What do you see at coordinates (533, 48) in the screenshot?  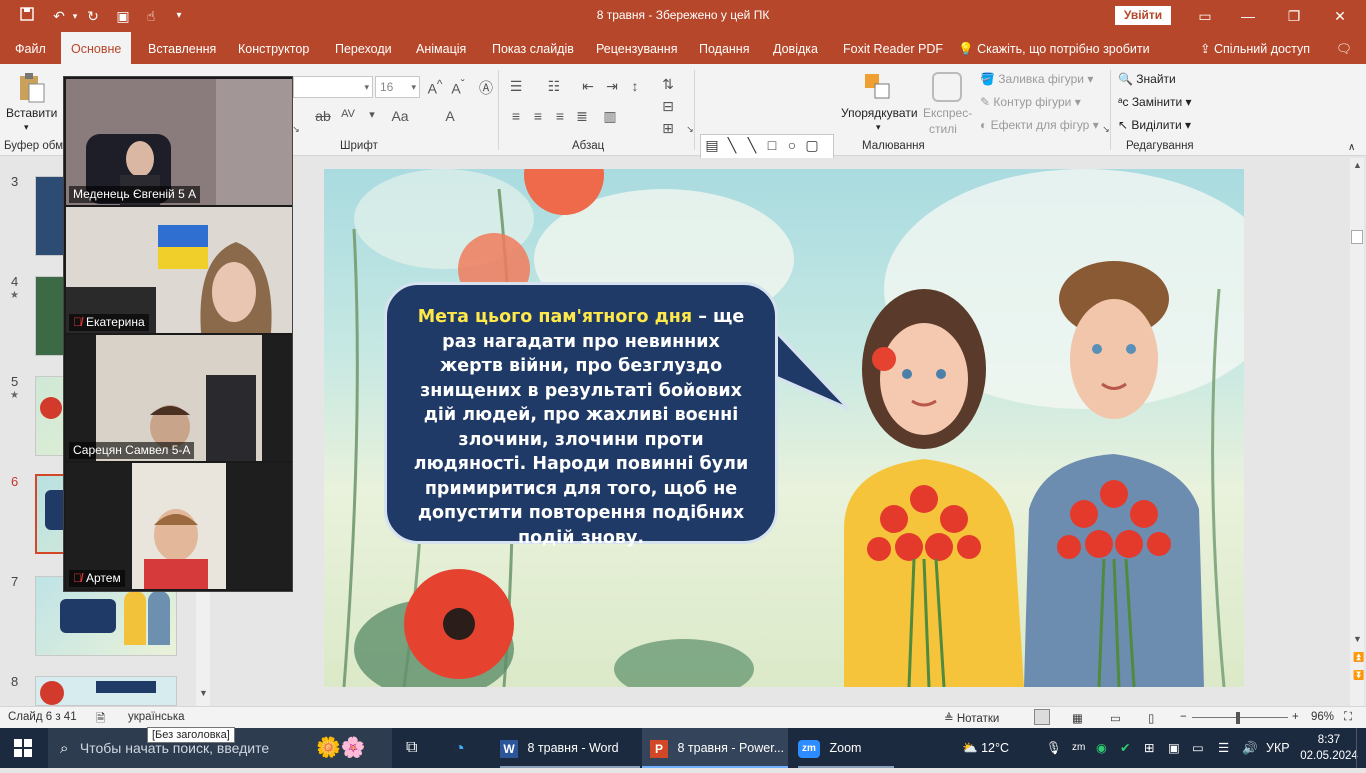 I see `tab-slideshow: Показ слайдів` at bounding box center [533, 48].